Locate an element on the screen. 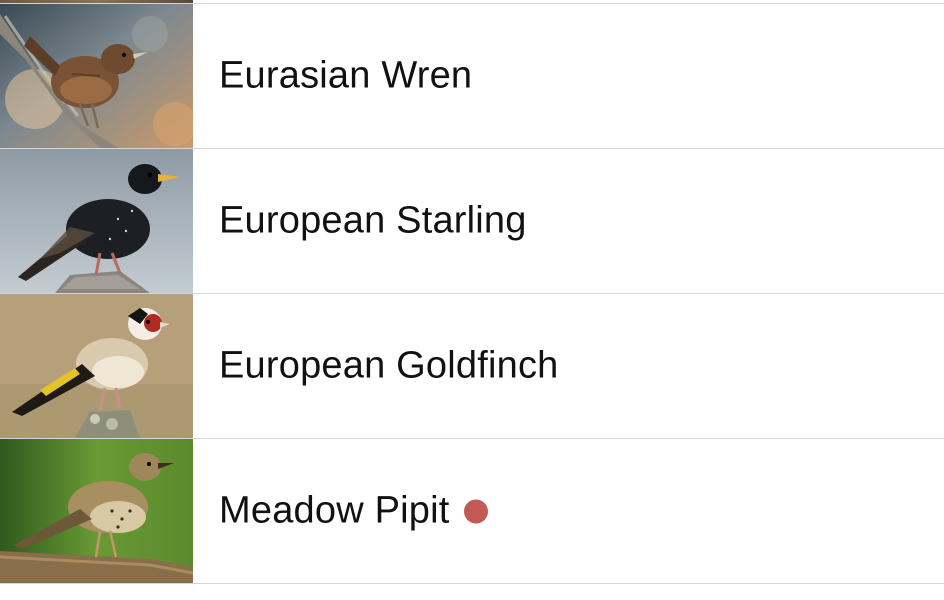 This screenshot has height=600, width=944. bird-name: European Starling is located at coordinates (373, 221).